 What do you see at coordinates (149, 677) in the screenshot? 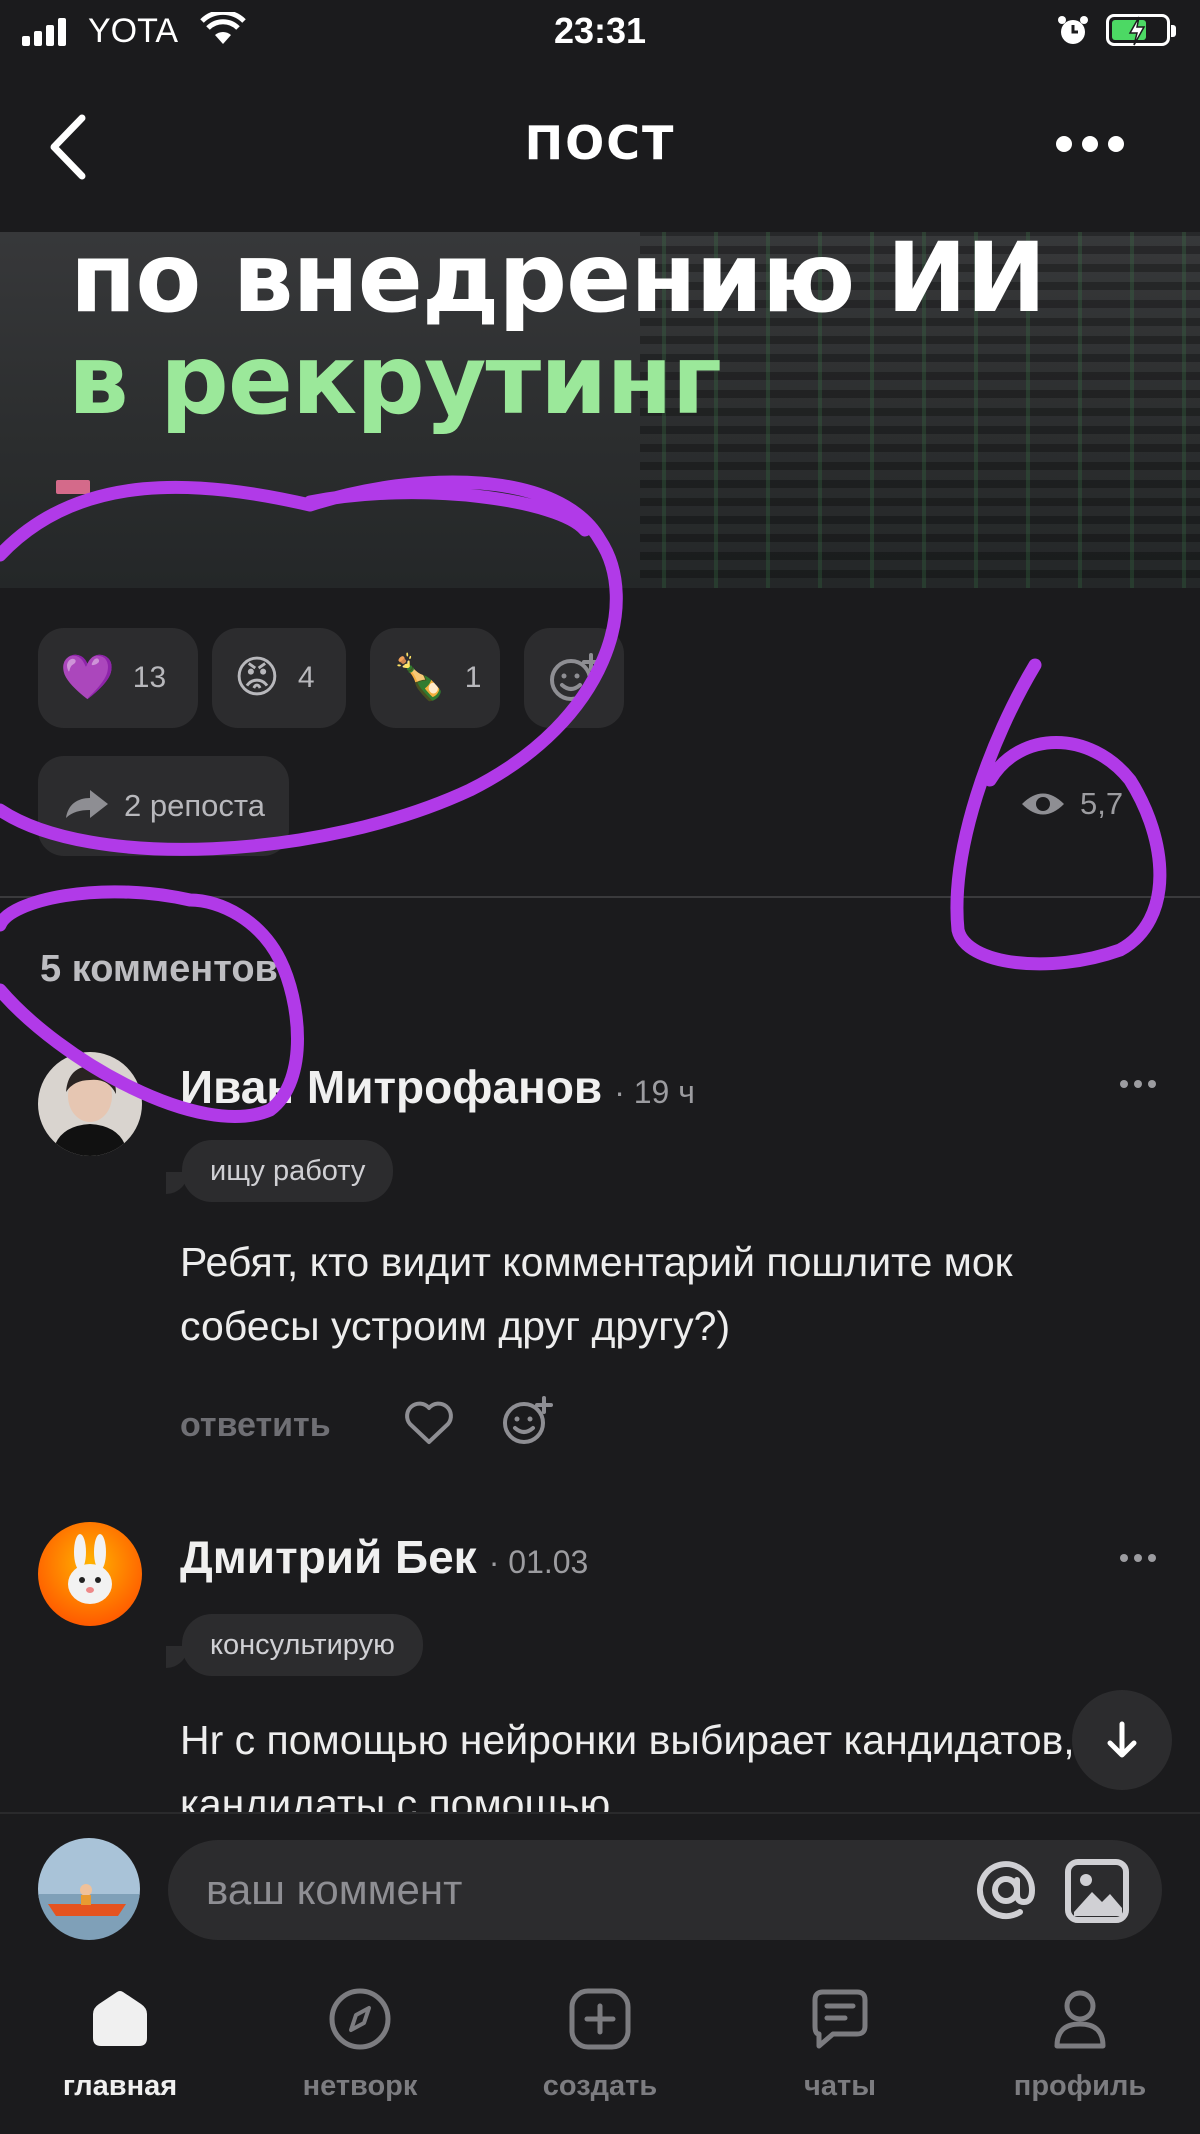
I see `reaction-count: 13` at bounding box center [149, 677].